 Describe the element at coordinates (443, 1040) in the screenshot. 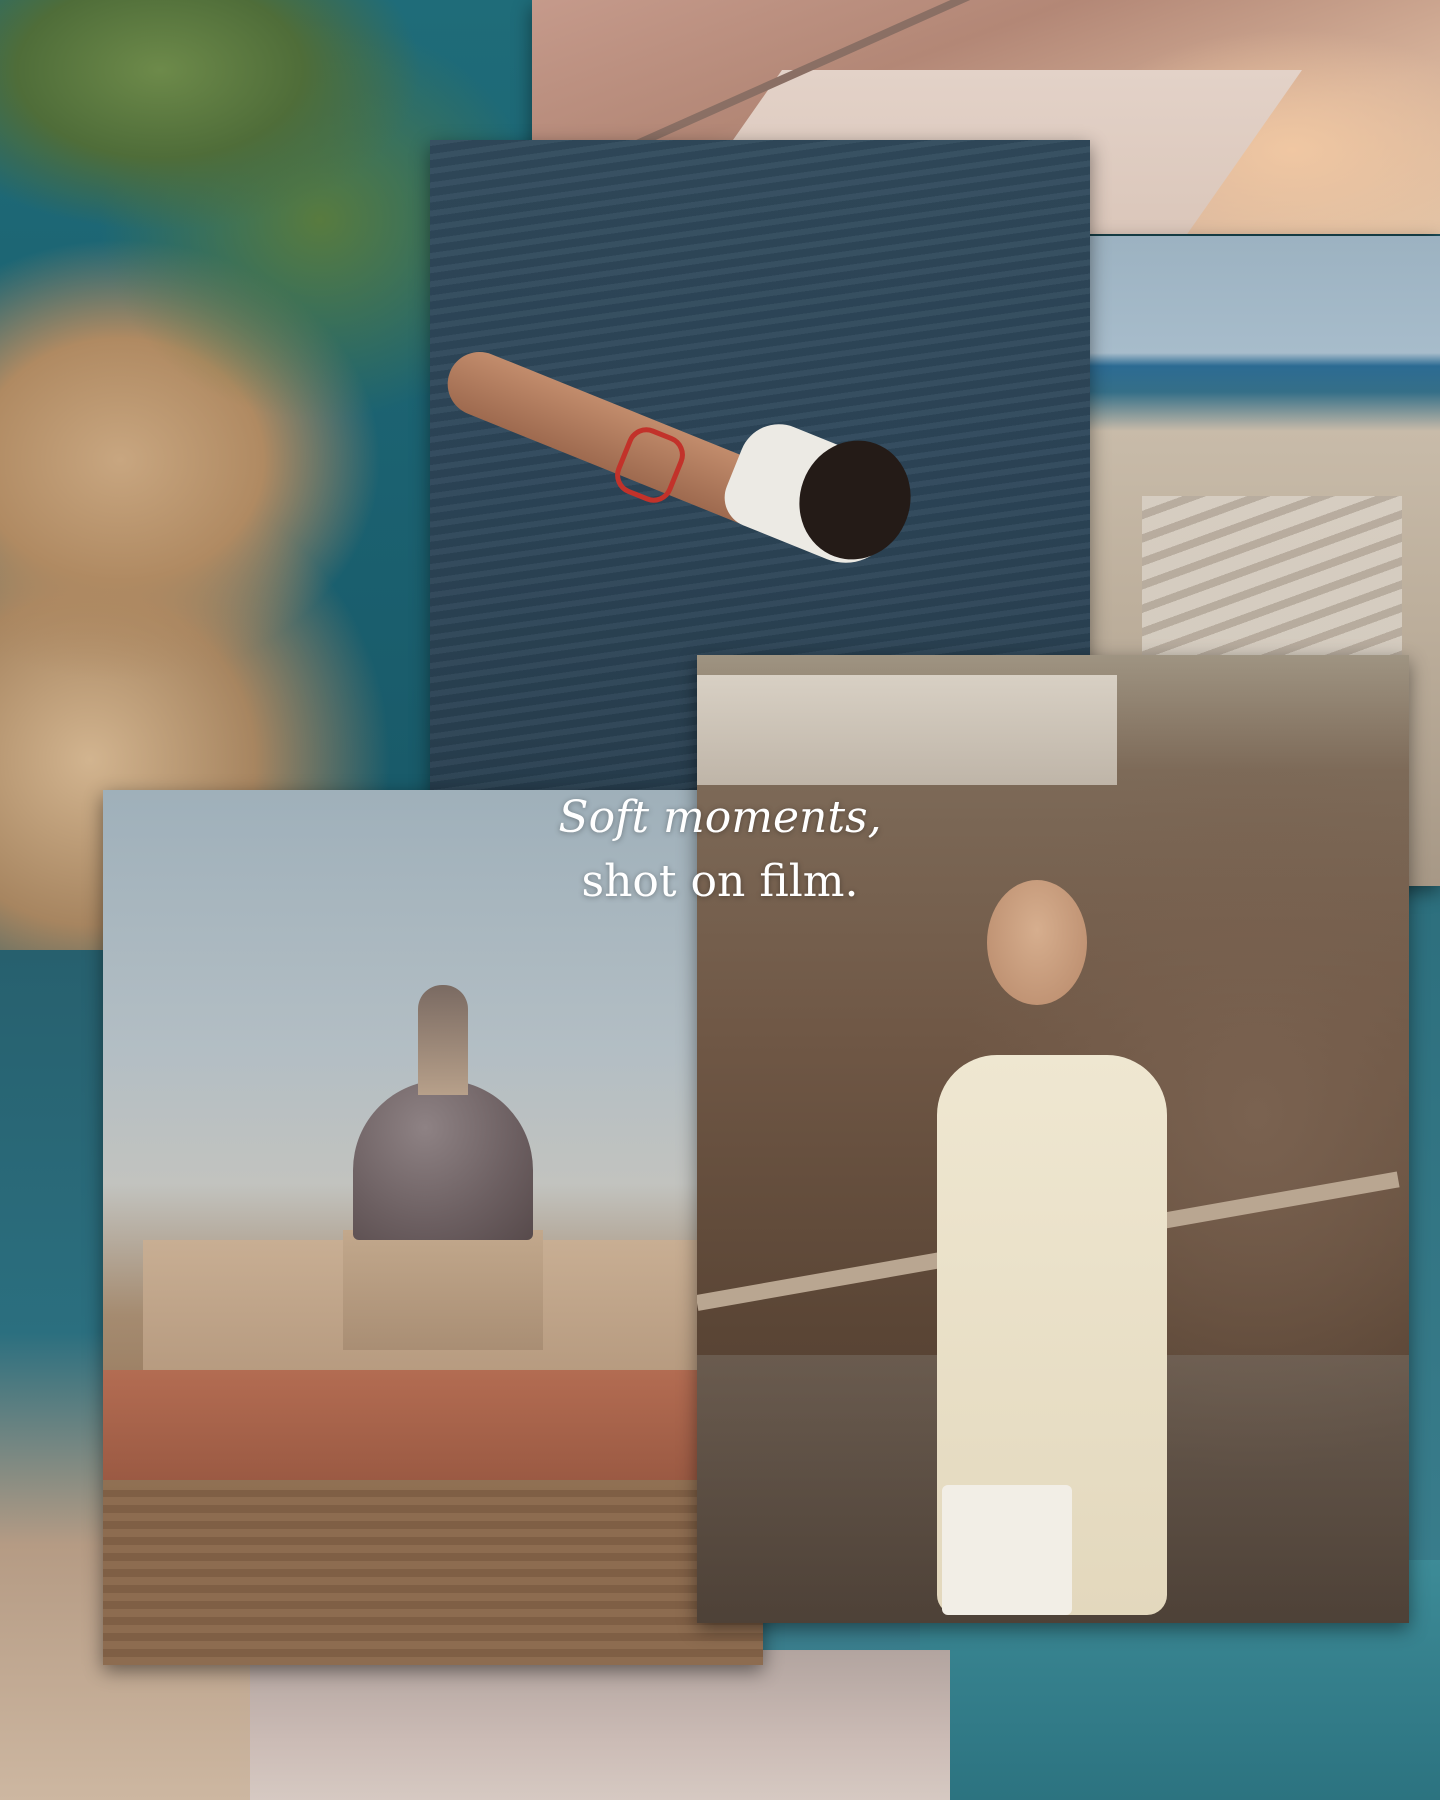

I see `dome-lantern` at that location.